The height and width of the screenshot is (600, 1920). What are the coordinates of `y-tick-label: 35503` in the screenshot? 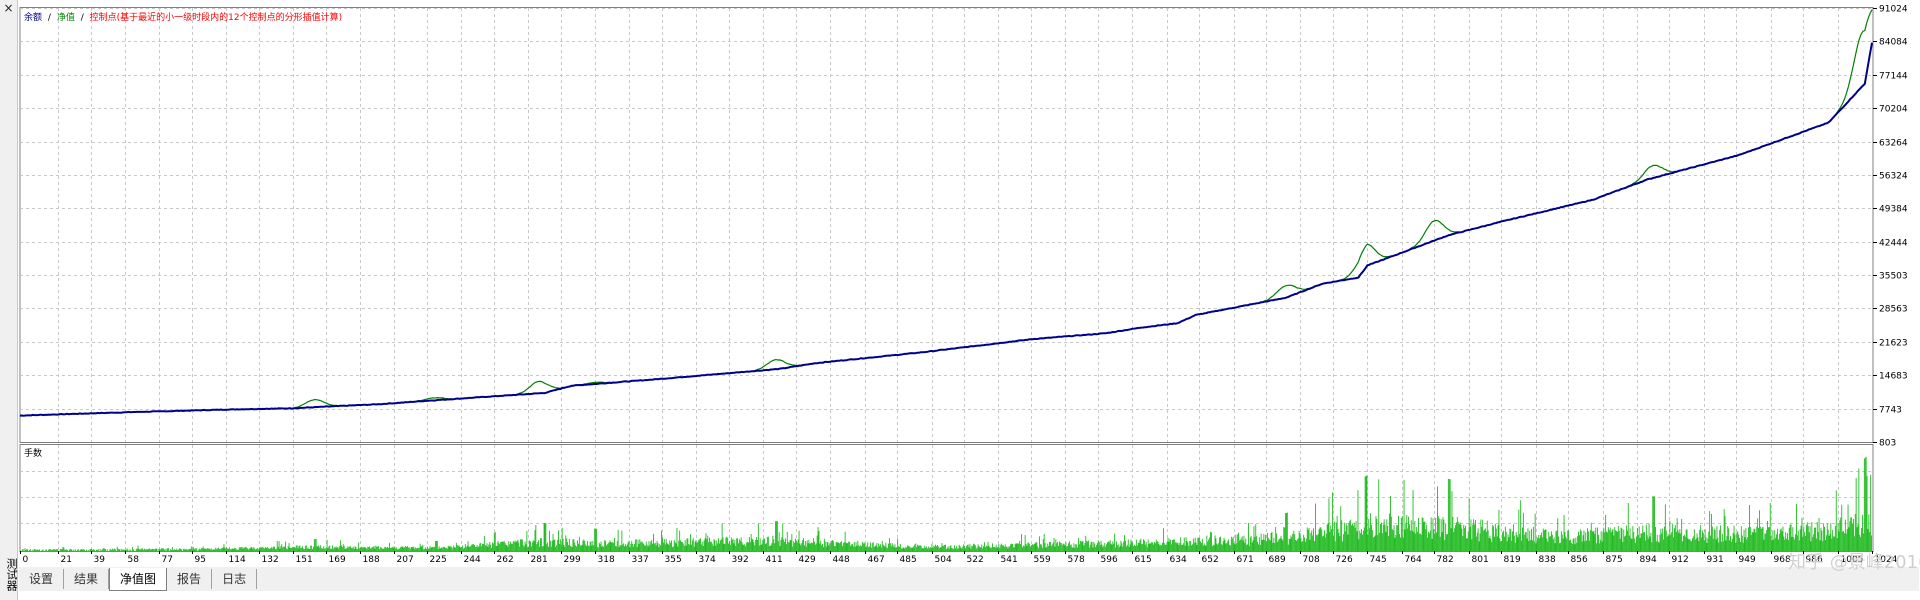 It's located at (1893, 277).